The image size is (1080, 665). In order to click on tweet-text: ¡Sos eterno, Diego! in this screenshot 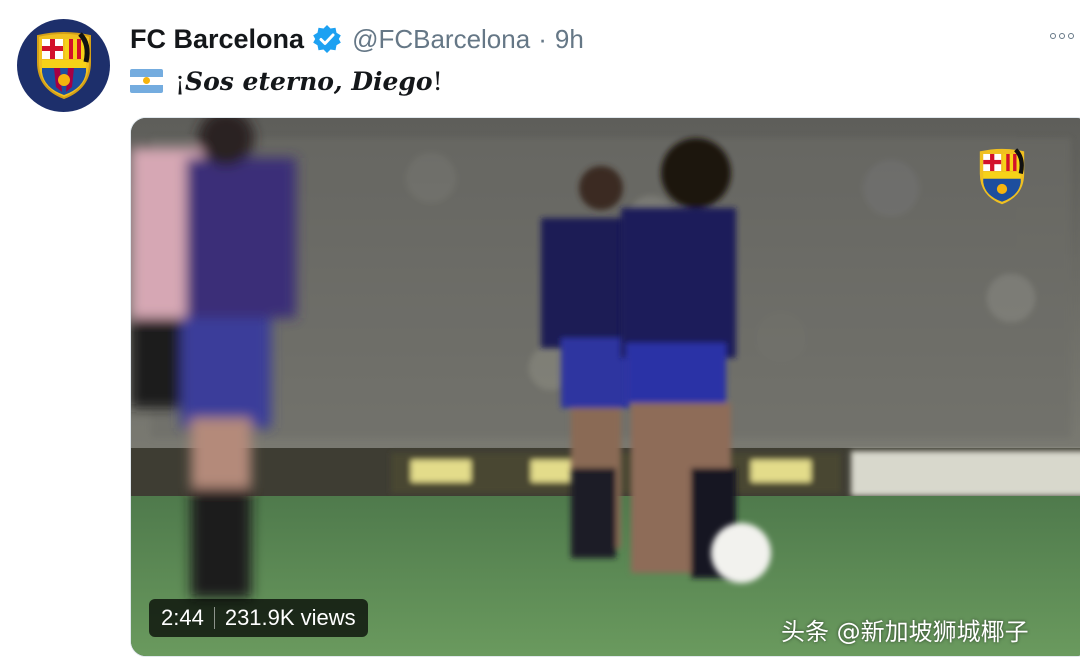, I will do `click(309, 81)`.